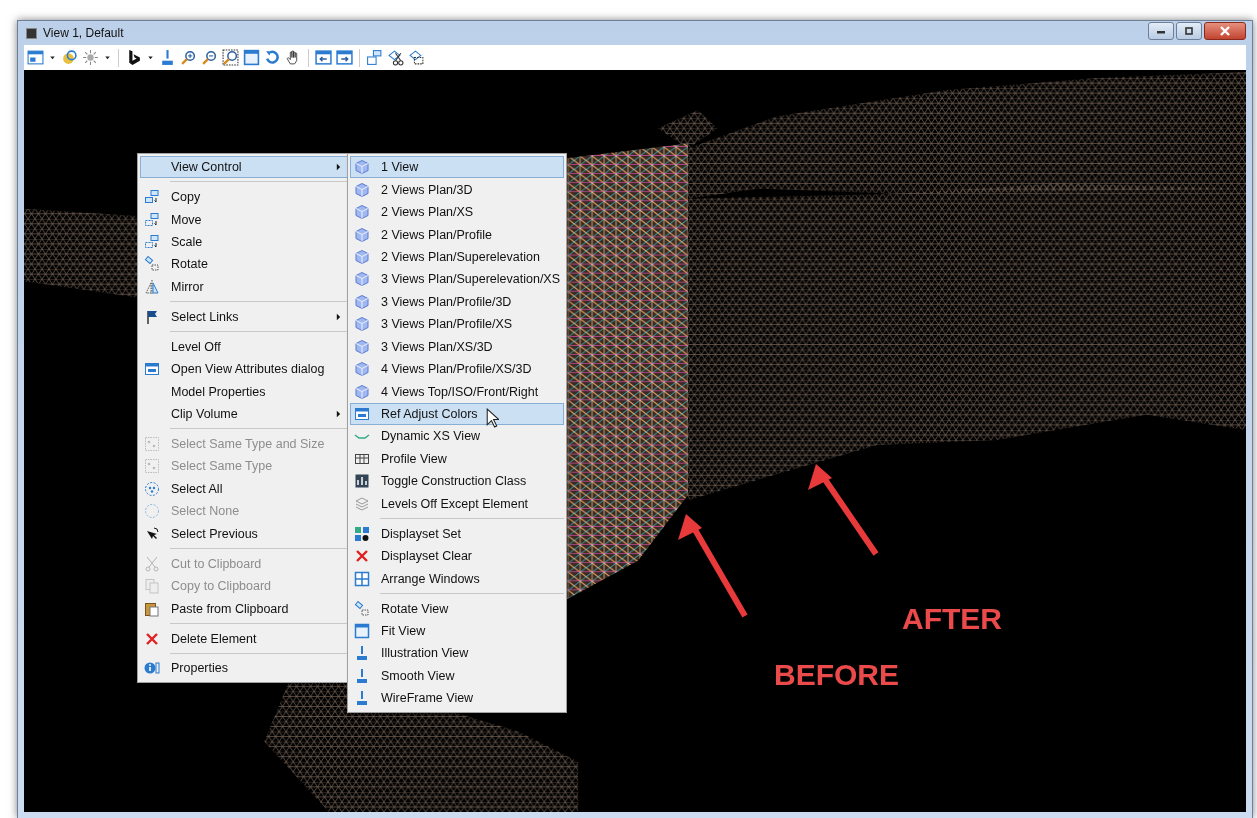  What do you see at coordinates (457, 167) in the screenshot?
I see `menu-item: 1 View` at bounding box center [457, 167].